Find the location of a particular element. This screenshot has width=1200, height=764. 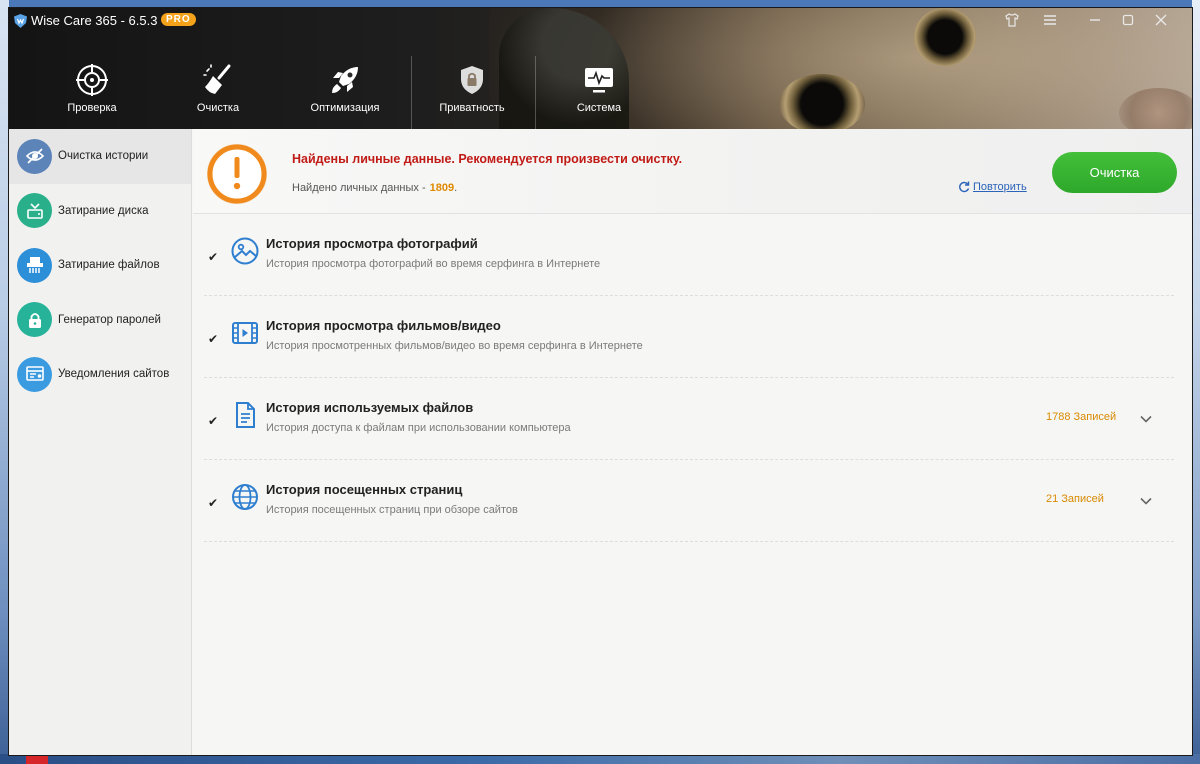

tab-label: Проверка is located at coordinates (92, 108).